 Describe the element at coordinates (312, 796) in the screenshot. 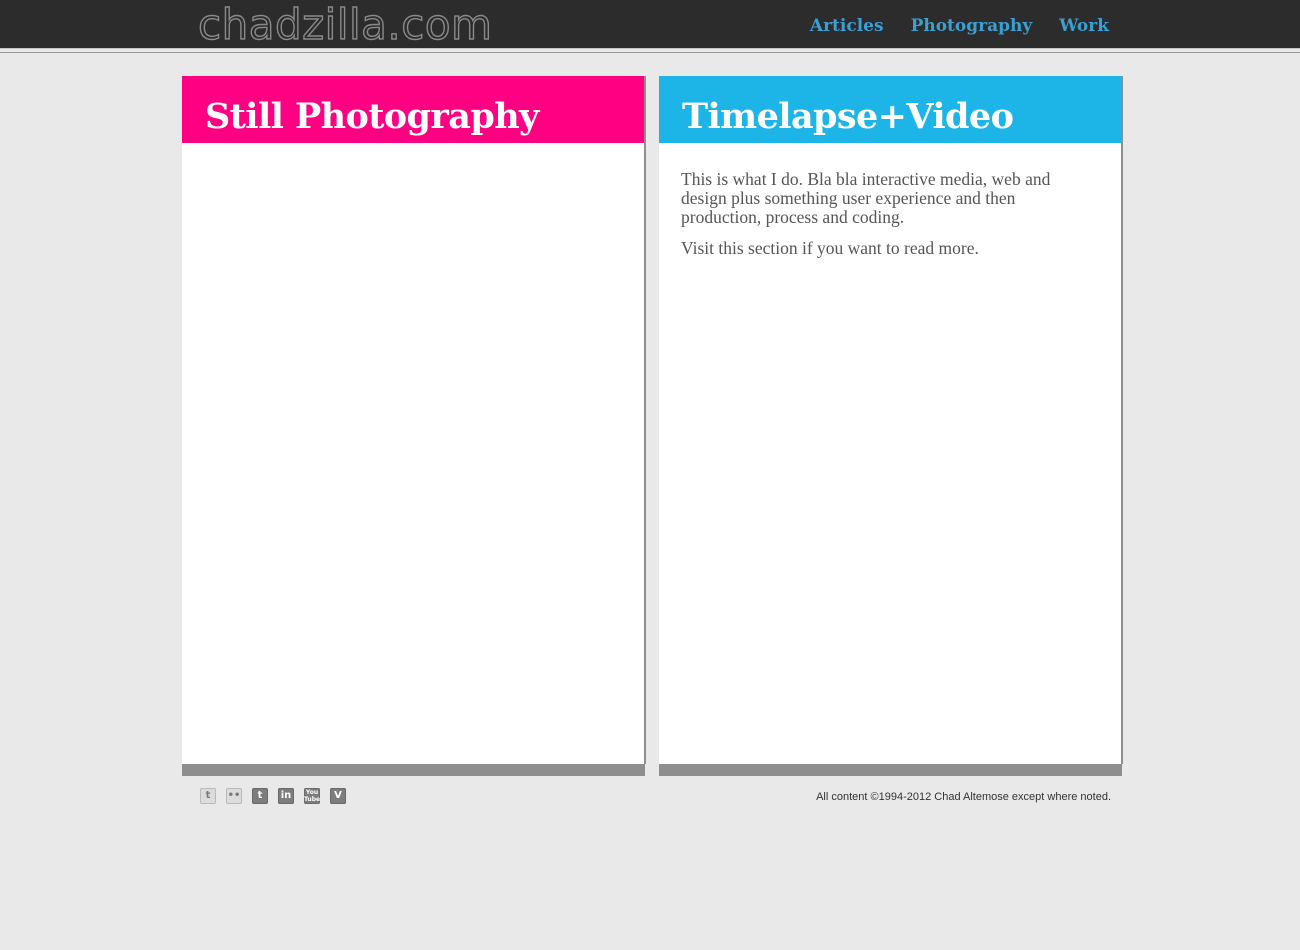

I see `youtube-icon: You Tube` at that location.